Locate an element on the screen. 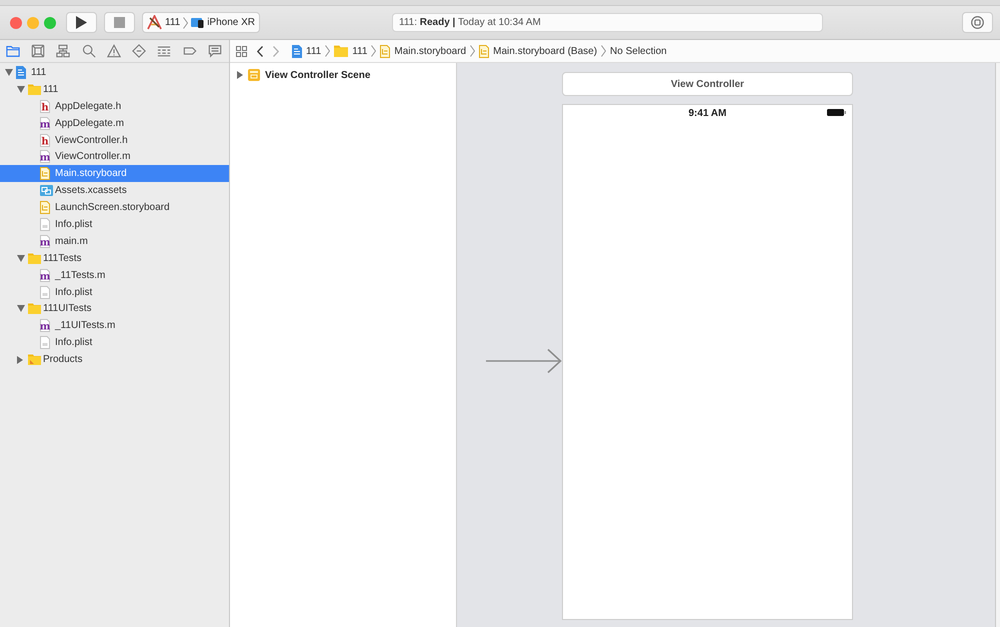 Image resolution: width=1000 pixels, height=627 pixels. speech-bubble-icon is located at coordinates (215, 51).